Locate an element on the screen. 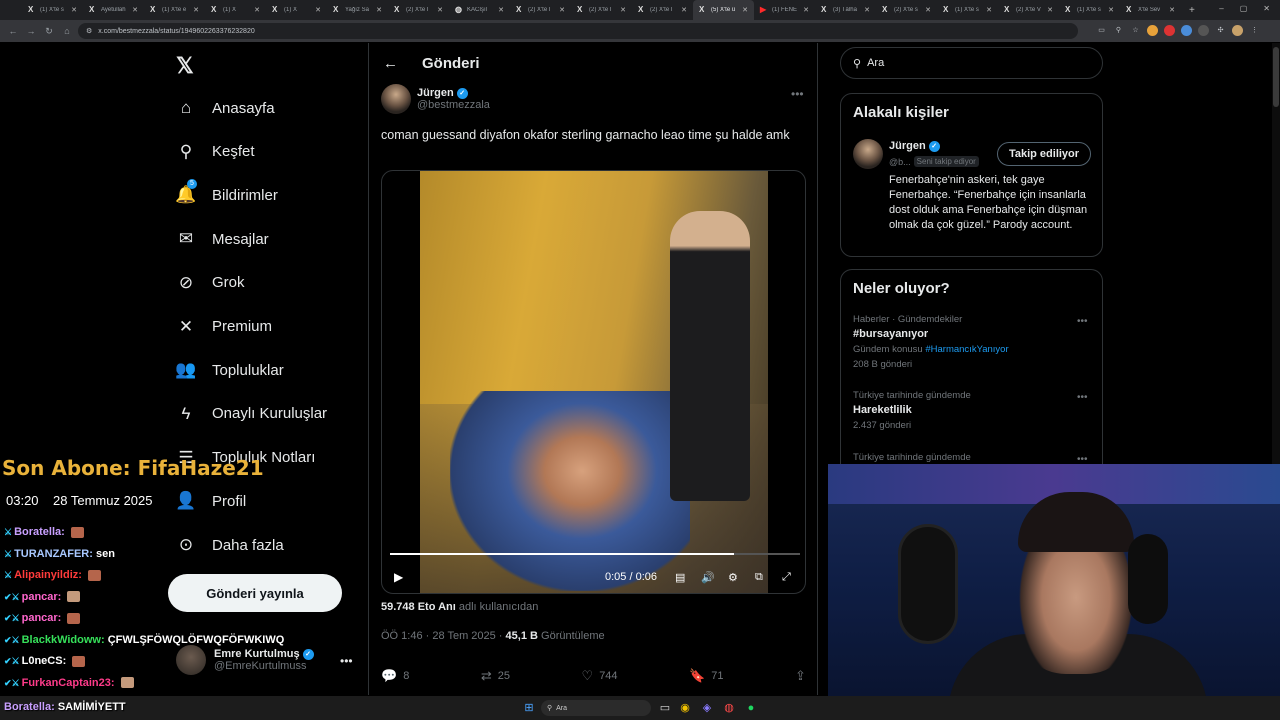  search-input: ⚲ Ara is located at coordinates (971, 63).